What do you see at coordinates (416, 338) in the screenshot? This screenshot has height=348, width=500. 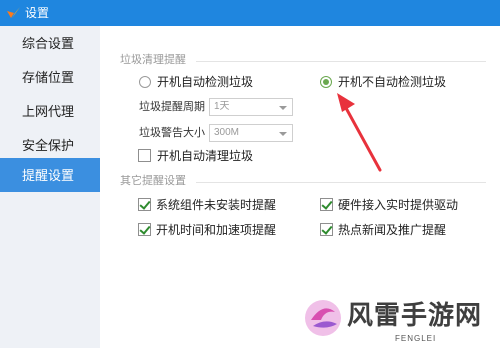 I see `watermark-sub: FENGLEI` at bounding box center [416, 338].